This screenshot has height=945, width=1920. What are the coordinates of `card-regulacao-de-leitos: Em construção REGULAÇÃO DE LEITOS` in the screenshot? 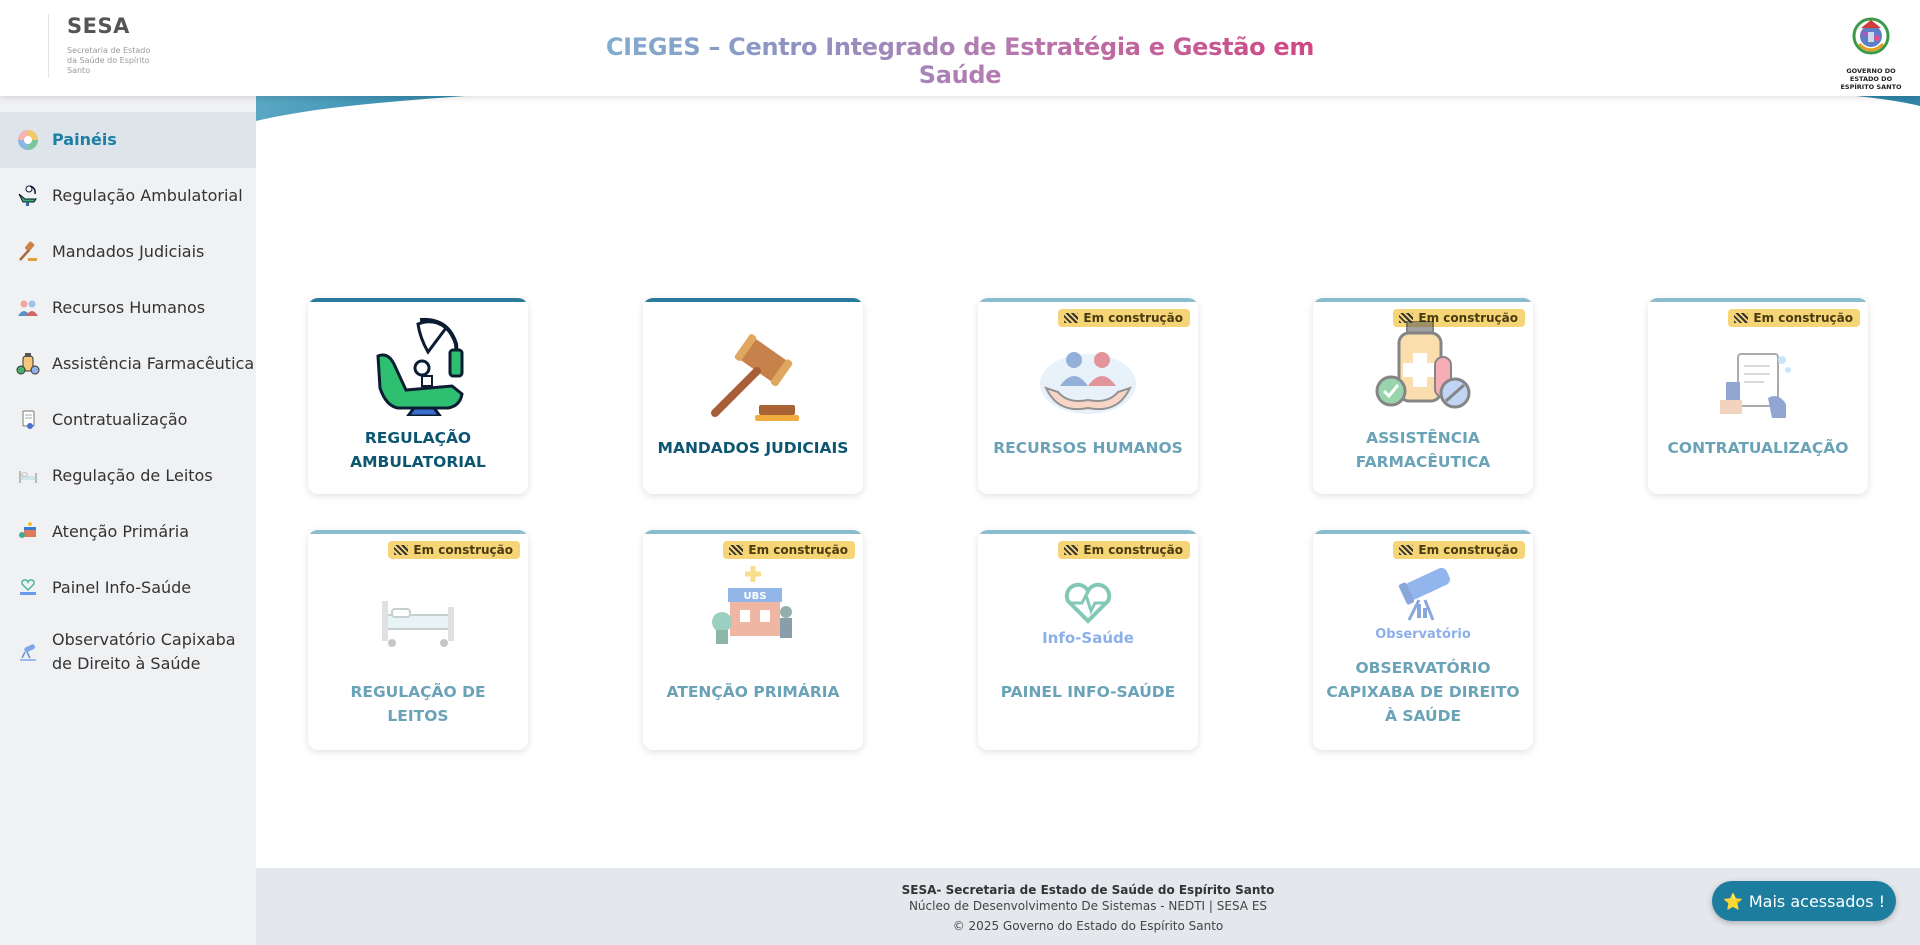 It's located at (418, 640).